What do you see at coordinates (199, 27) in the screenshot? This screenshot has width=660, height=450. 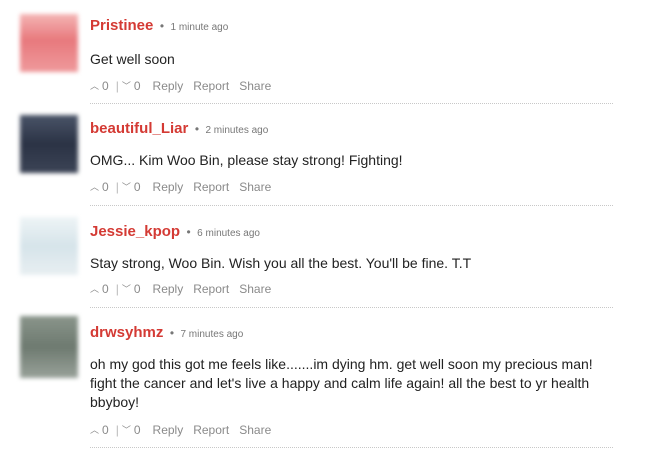 I see `timestamp: 1 minute ago` at bounding box center [199, 27].